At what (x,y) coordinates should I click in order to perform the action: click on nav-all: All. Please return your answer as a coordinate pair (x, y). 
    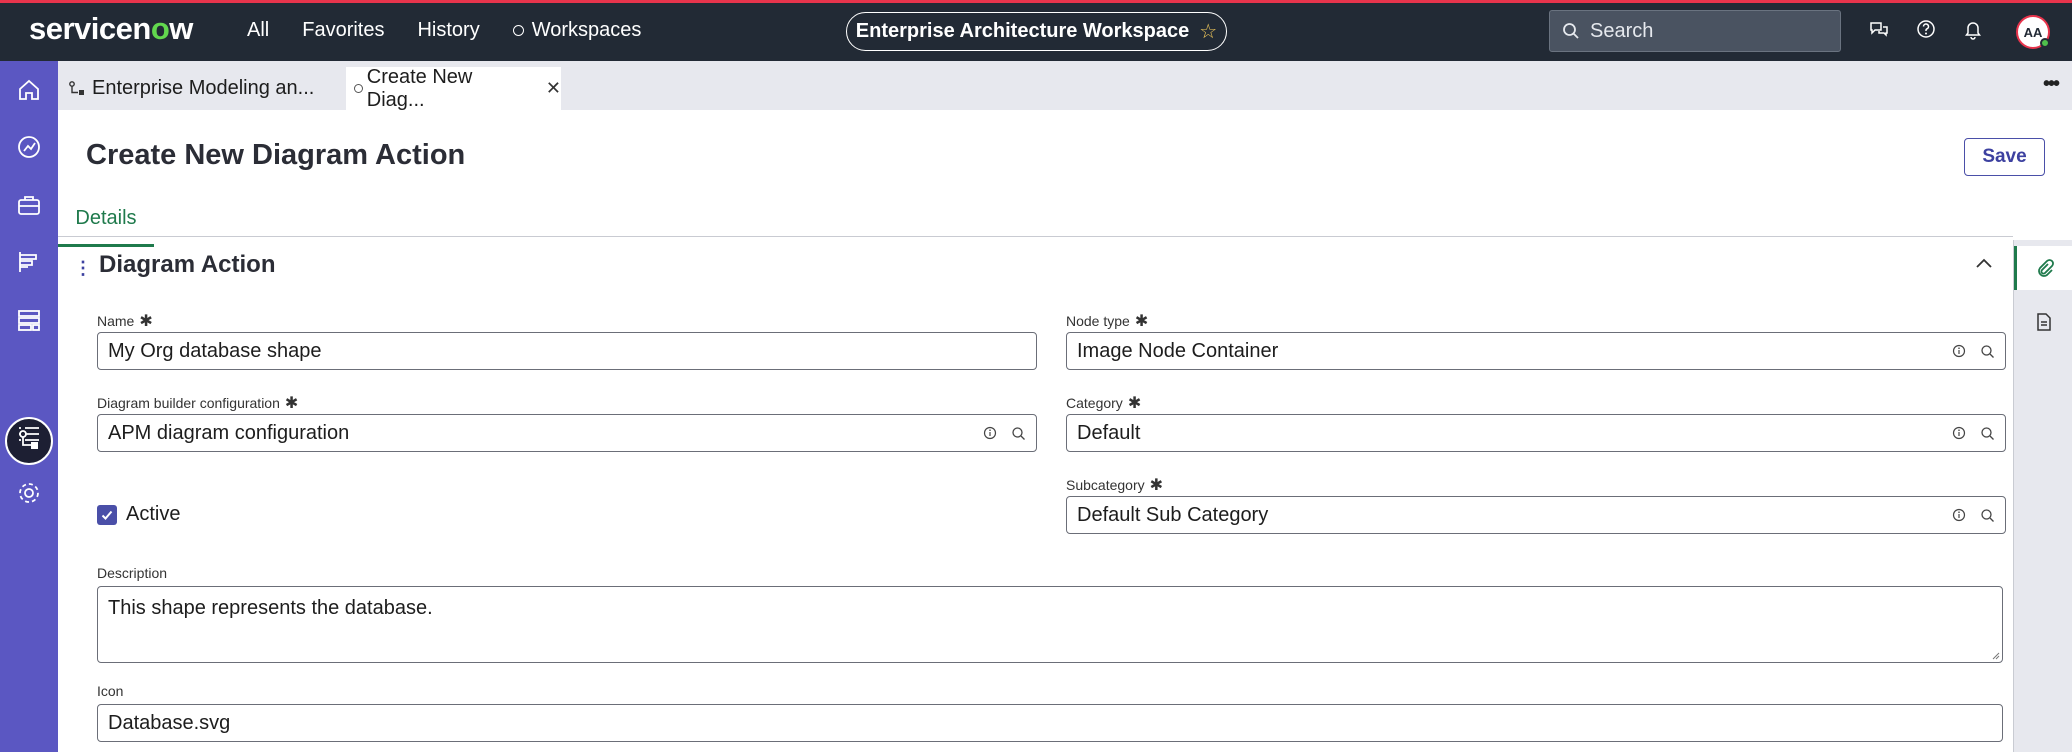
    Looking at the image, I should click on (258, 30).